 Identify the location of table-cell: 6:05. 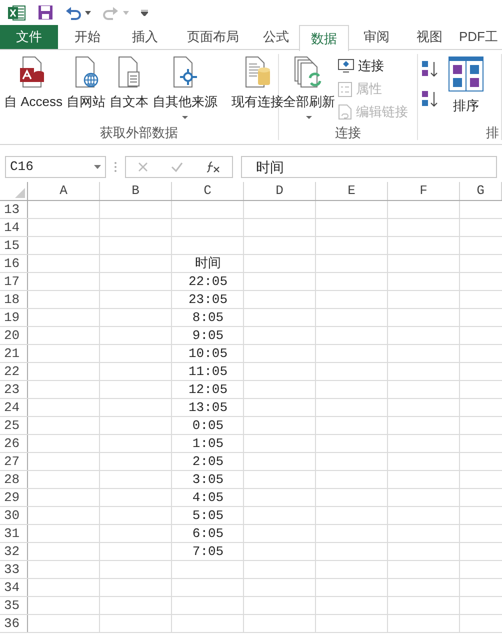
(208, 533).